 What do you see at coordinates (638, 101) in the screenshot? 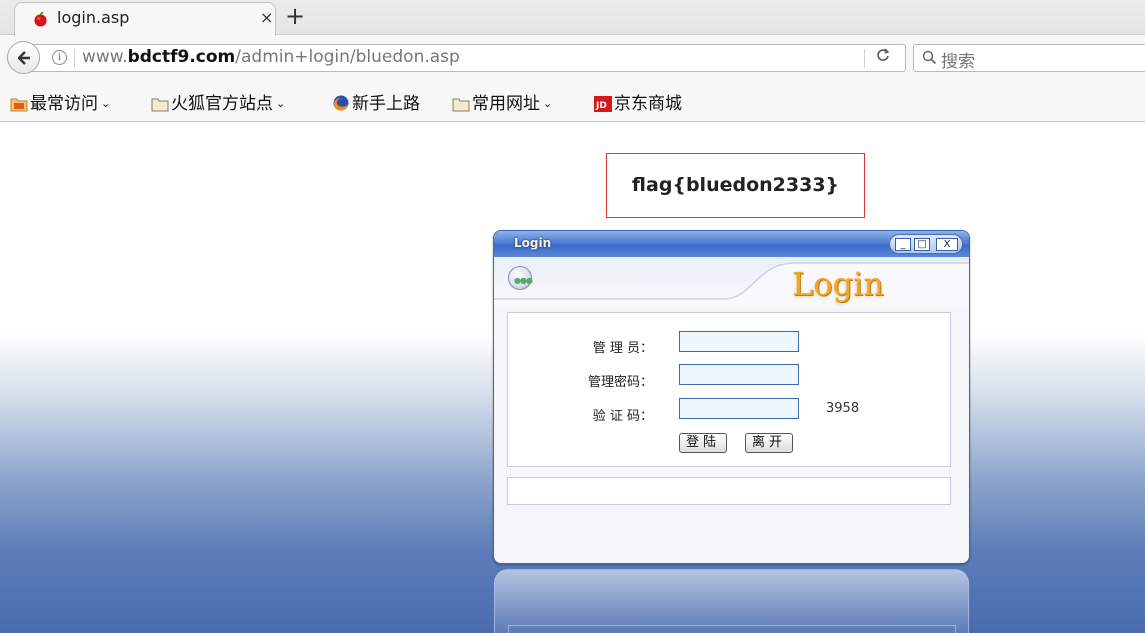
I see `bookmark-jd: JD 京东商城` at bounding box center [638, 101].